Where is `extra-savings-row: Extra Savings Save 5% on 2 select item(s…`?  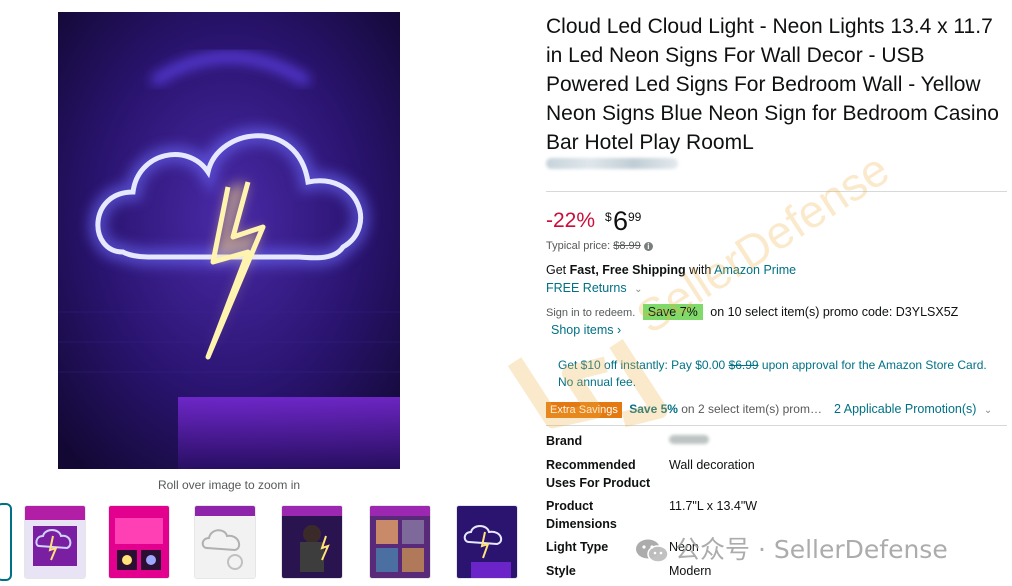 extra-savings-row: Extra Savings Save 5% on 2 select item(s… is located at coordinates (684, 410).